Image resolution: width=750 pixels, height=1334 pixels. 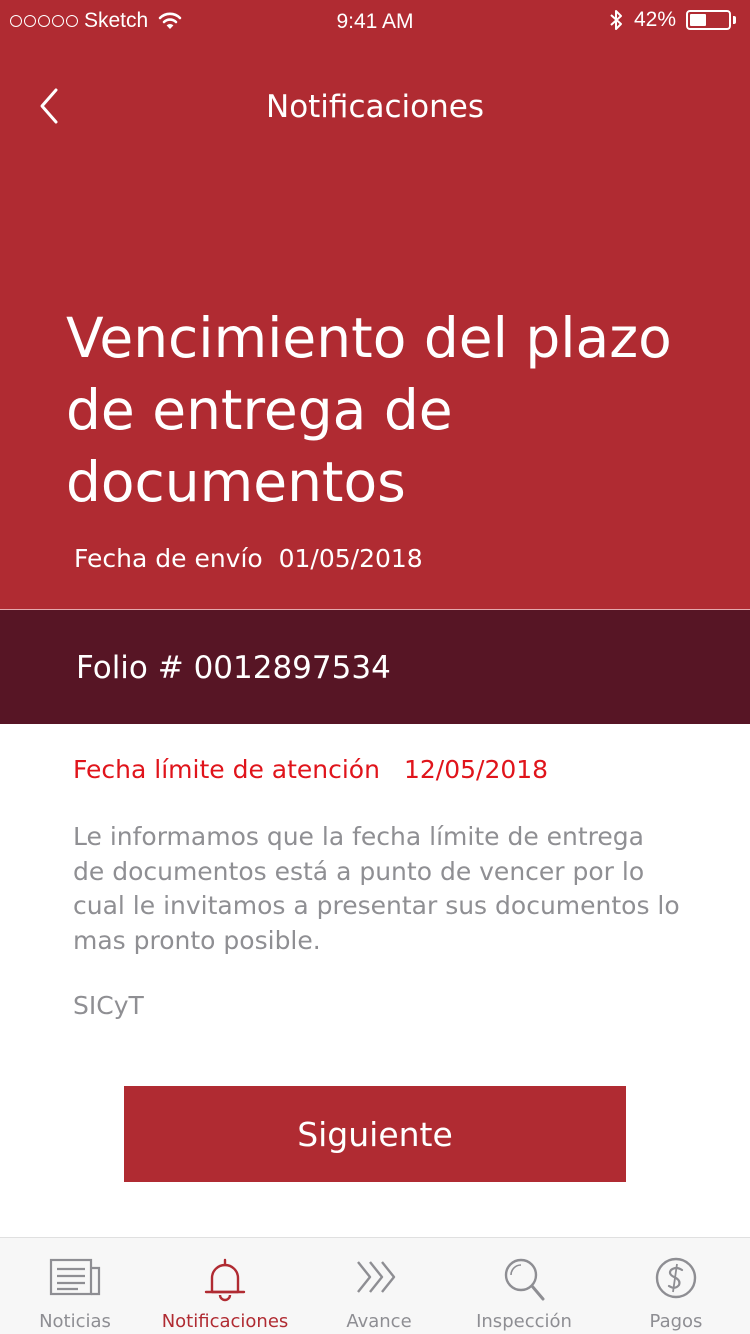 What do you see at coordinates (75, 1321) in the screenshot?
I see `tab-label: Noticias` at bounding box center [75, 1321].